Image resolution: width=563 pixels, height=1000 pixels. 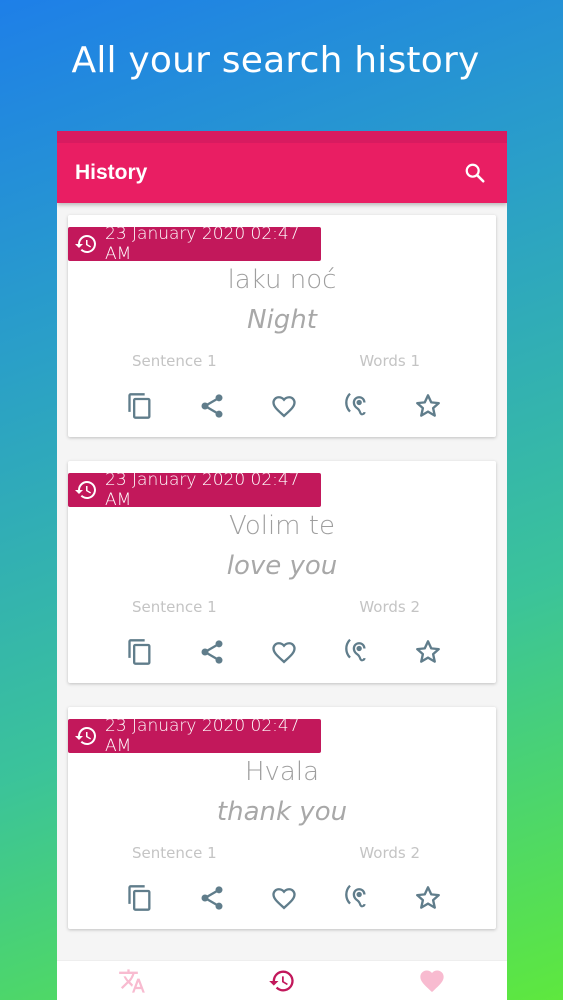 I want to click on status-bar, so click(x=282, y=137).